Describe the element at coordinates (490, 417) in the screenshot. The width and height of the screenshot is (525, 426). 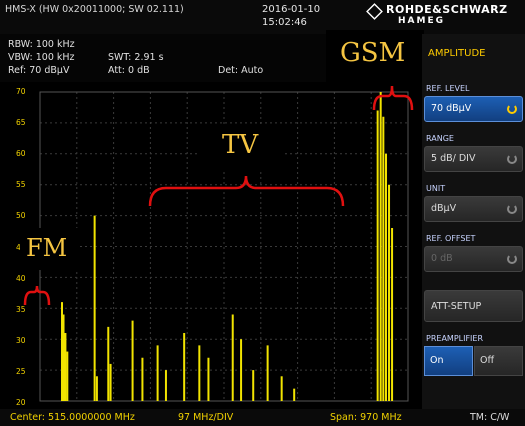
I see `trace-mode: TM: C/W` at that location.